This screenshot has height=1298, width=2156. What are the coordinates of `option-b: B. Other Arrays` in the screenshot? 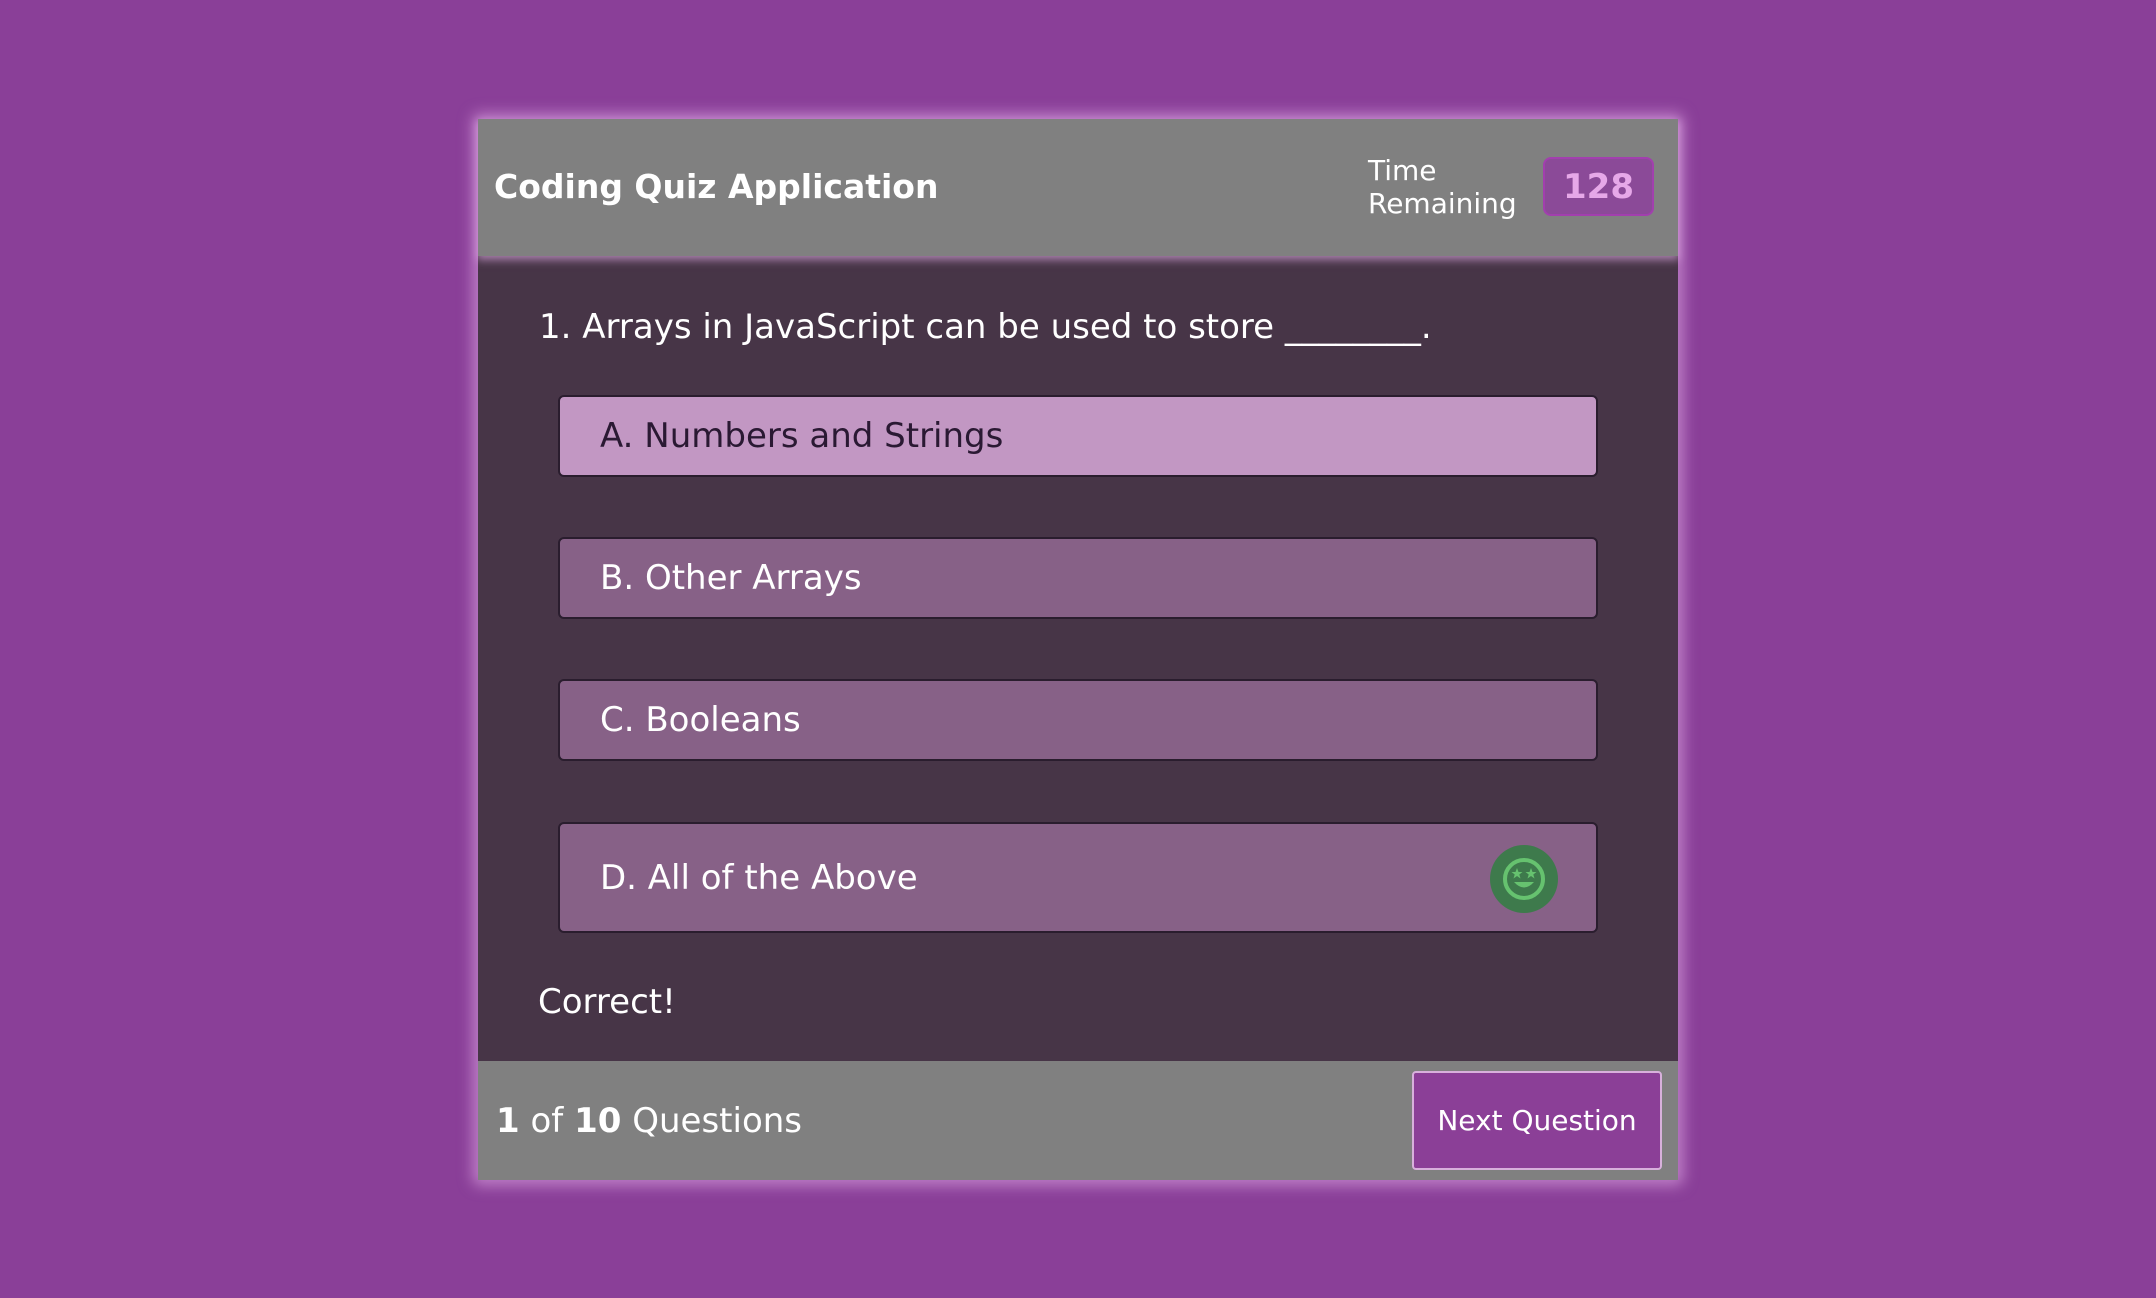 It's located at (1078, 578).